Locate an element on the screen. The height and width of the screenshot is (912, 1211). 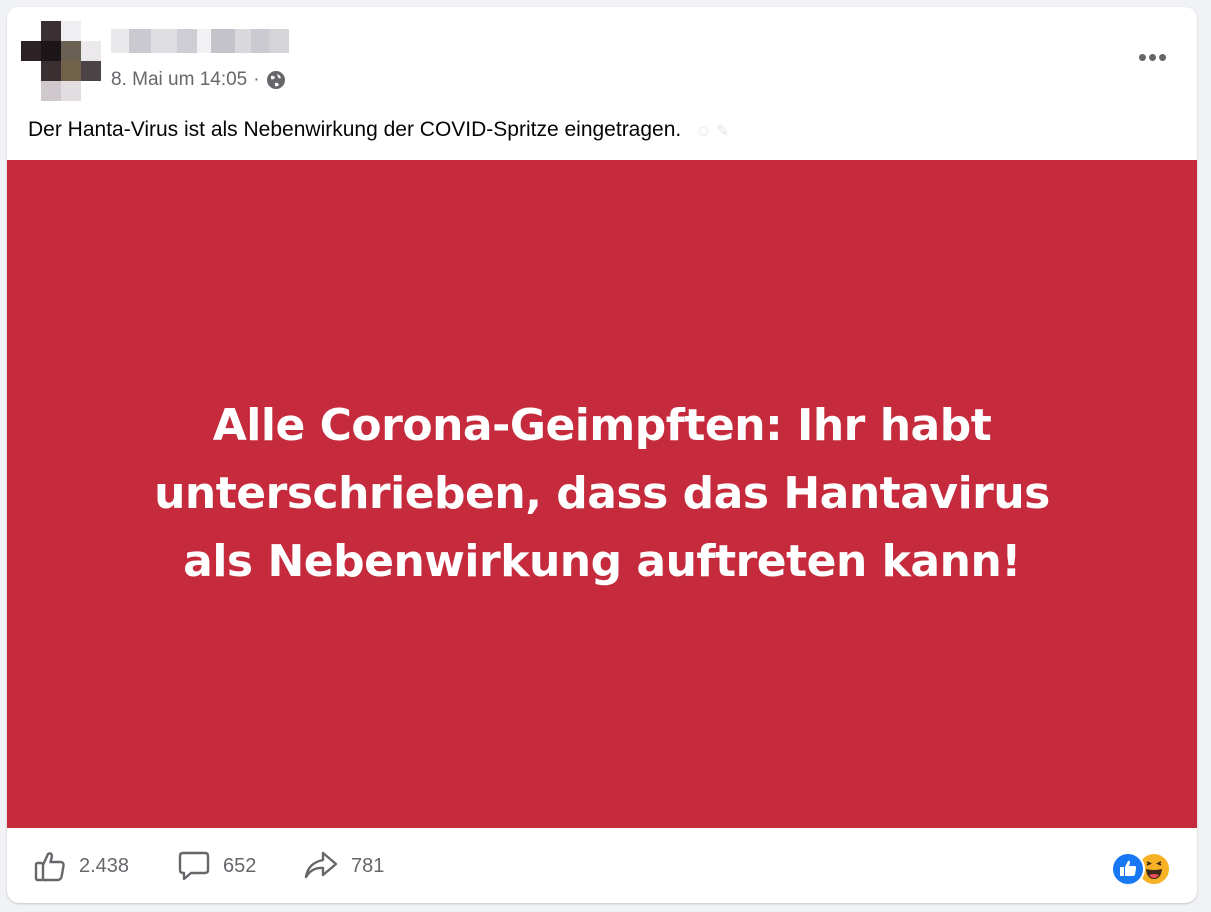
comment-icon is located at coordinates (194, 866).